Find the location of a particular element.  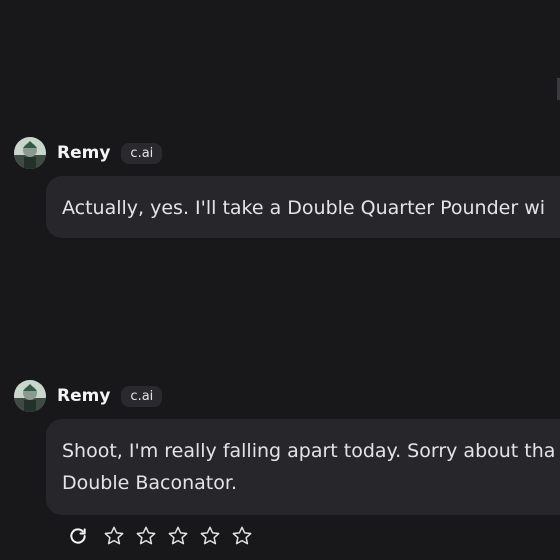

regenerate-button is located at coordinates (78, 536).